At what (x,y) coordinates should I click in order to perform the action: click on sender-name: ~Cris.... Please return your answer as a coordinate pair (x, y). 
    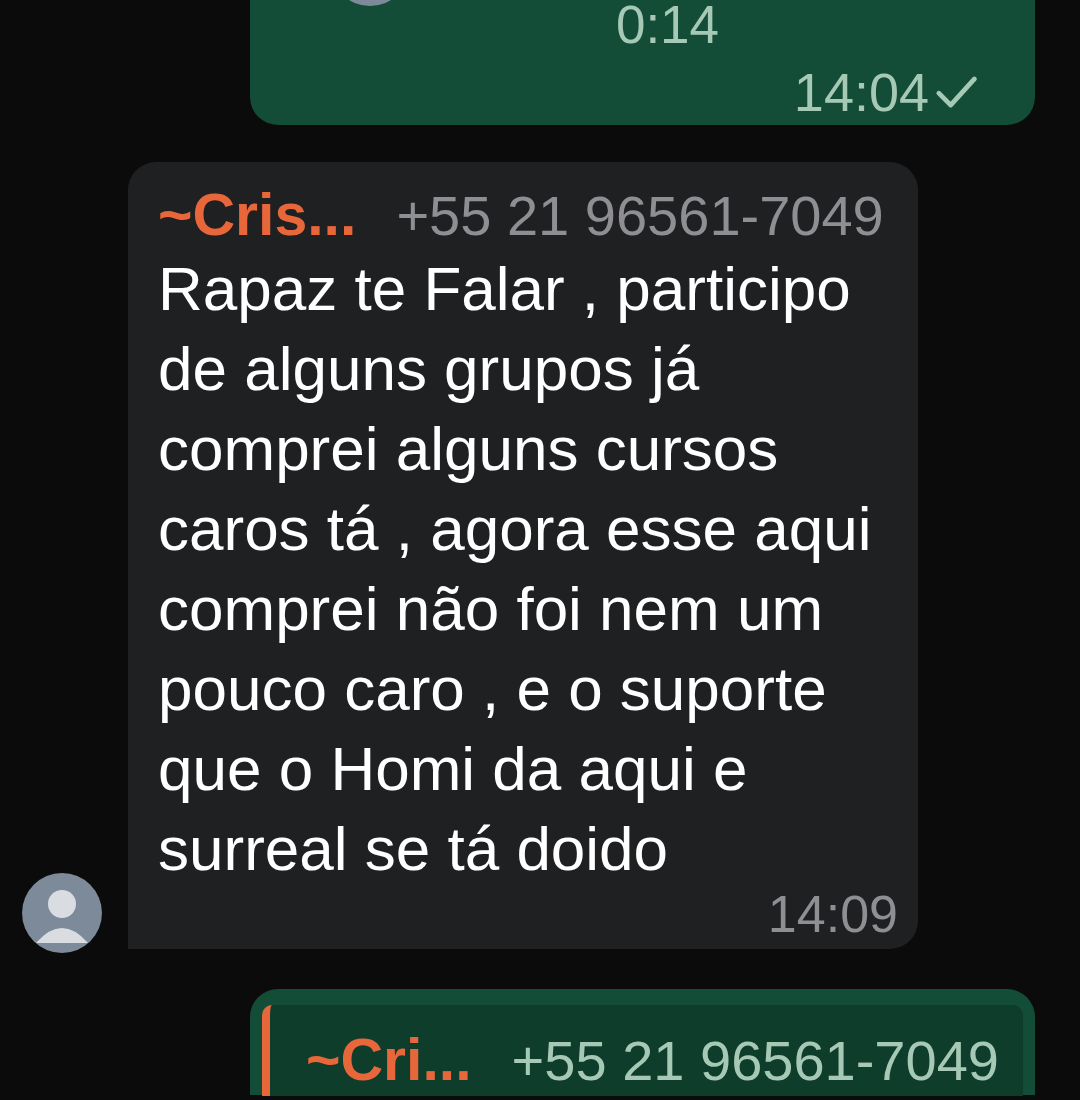
    Looking at the image, I should click on (257, 215).